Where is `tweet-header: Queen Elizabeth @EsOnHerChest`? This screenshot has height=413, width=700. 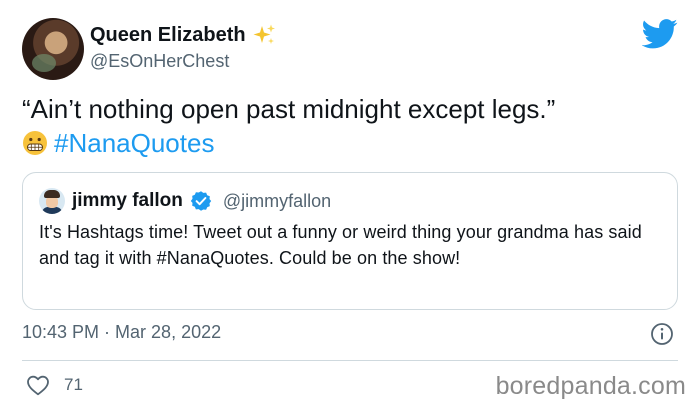 tweet-header: Queen Elizabeth @EsOnHerChest is located at coordinates (352, 49).